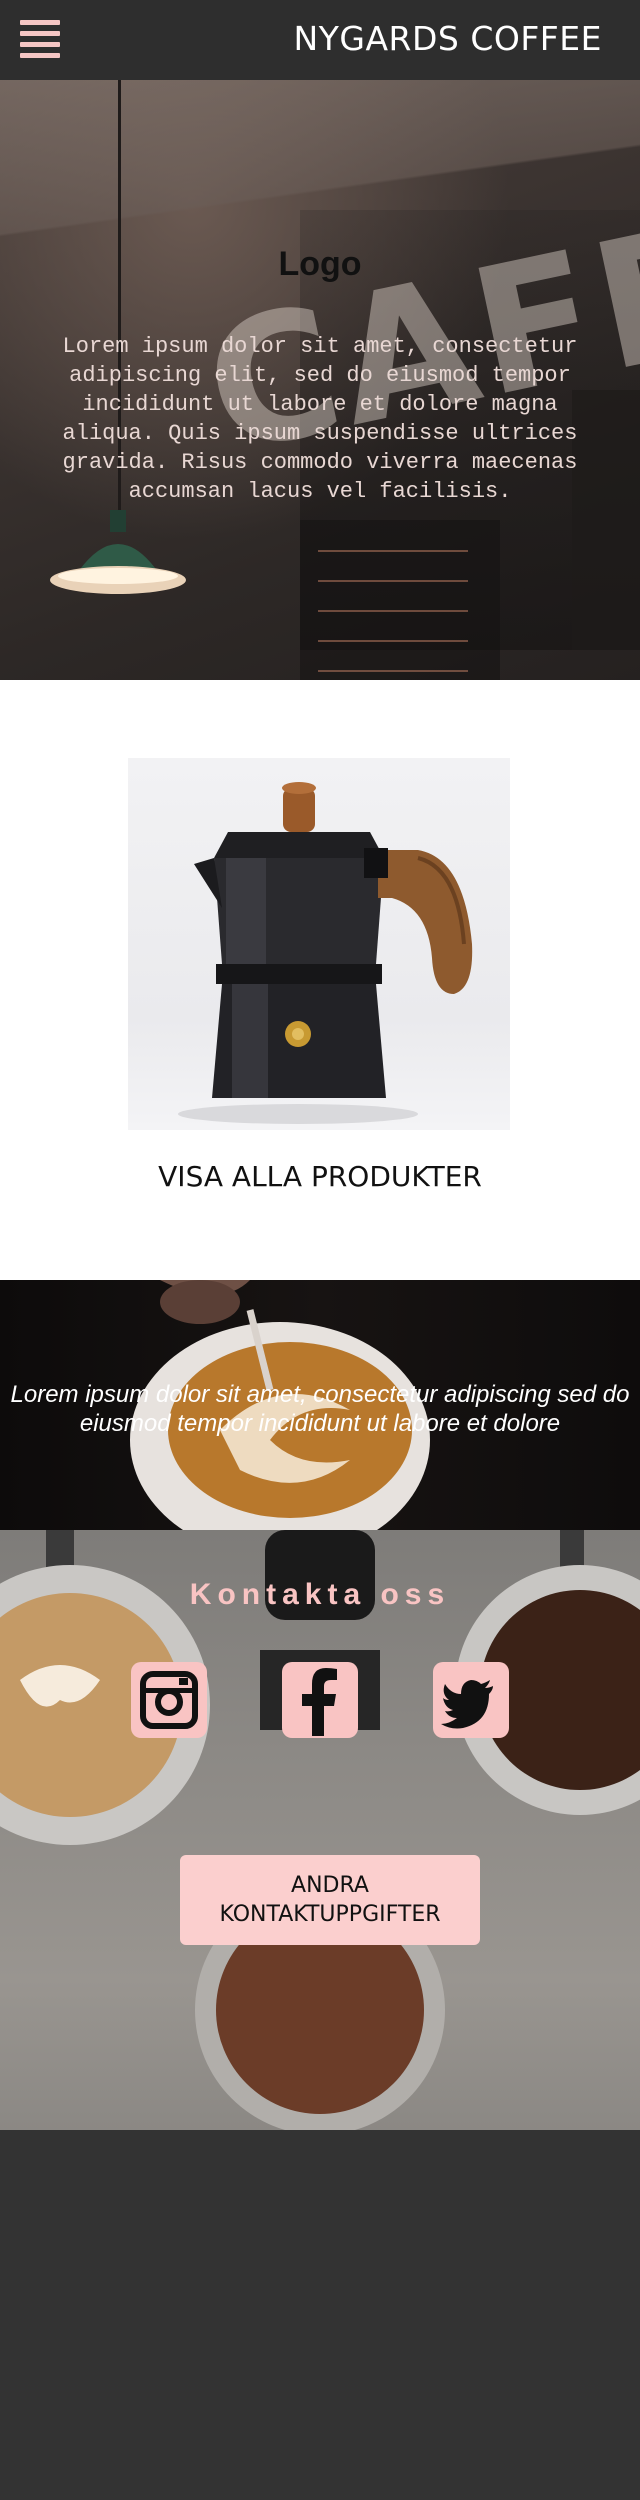  I want to click on other-contact-info-button: ANDRA KONTAKTUPPGIFTER, so click(330, 1900).